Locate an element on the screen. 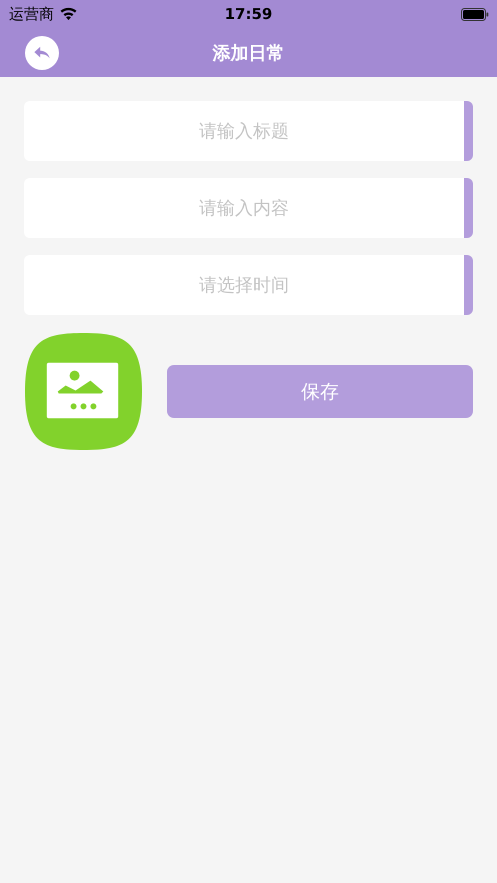 The image size is (497, 883). add-image-icon is located at coordinates (83, 391).